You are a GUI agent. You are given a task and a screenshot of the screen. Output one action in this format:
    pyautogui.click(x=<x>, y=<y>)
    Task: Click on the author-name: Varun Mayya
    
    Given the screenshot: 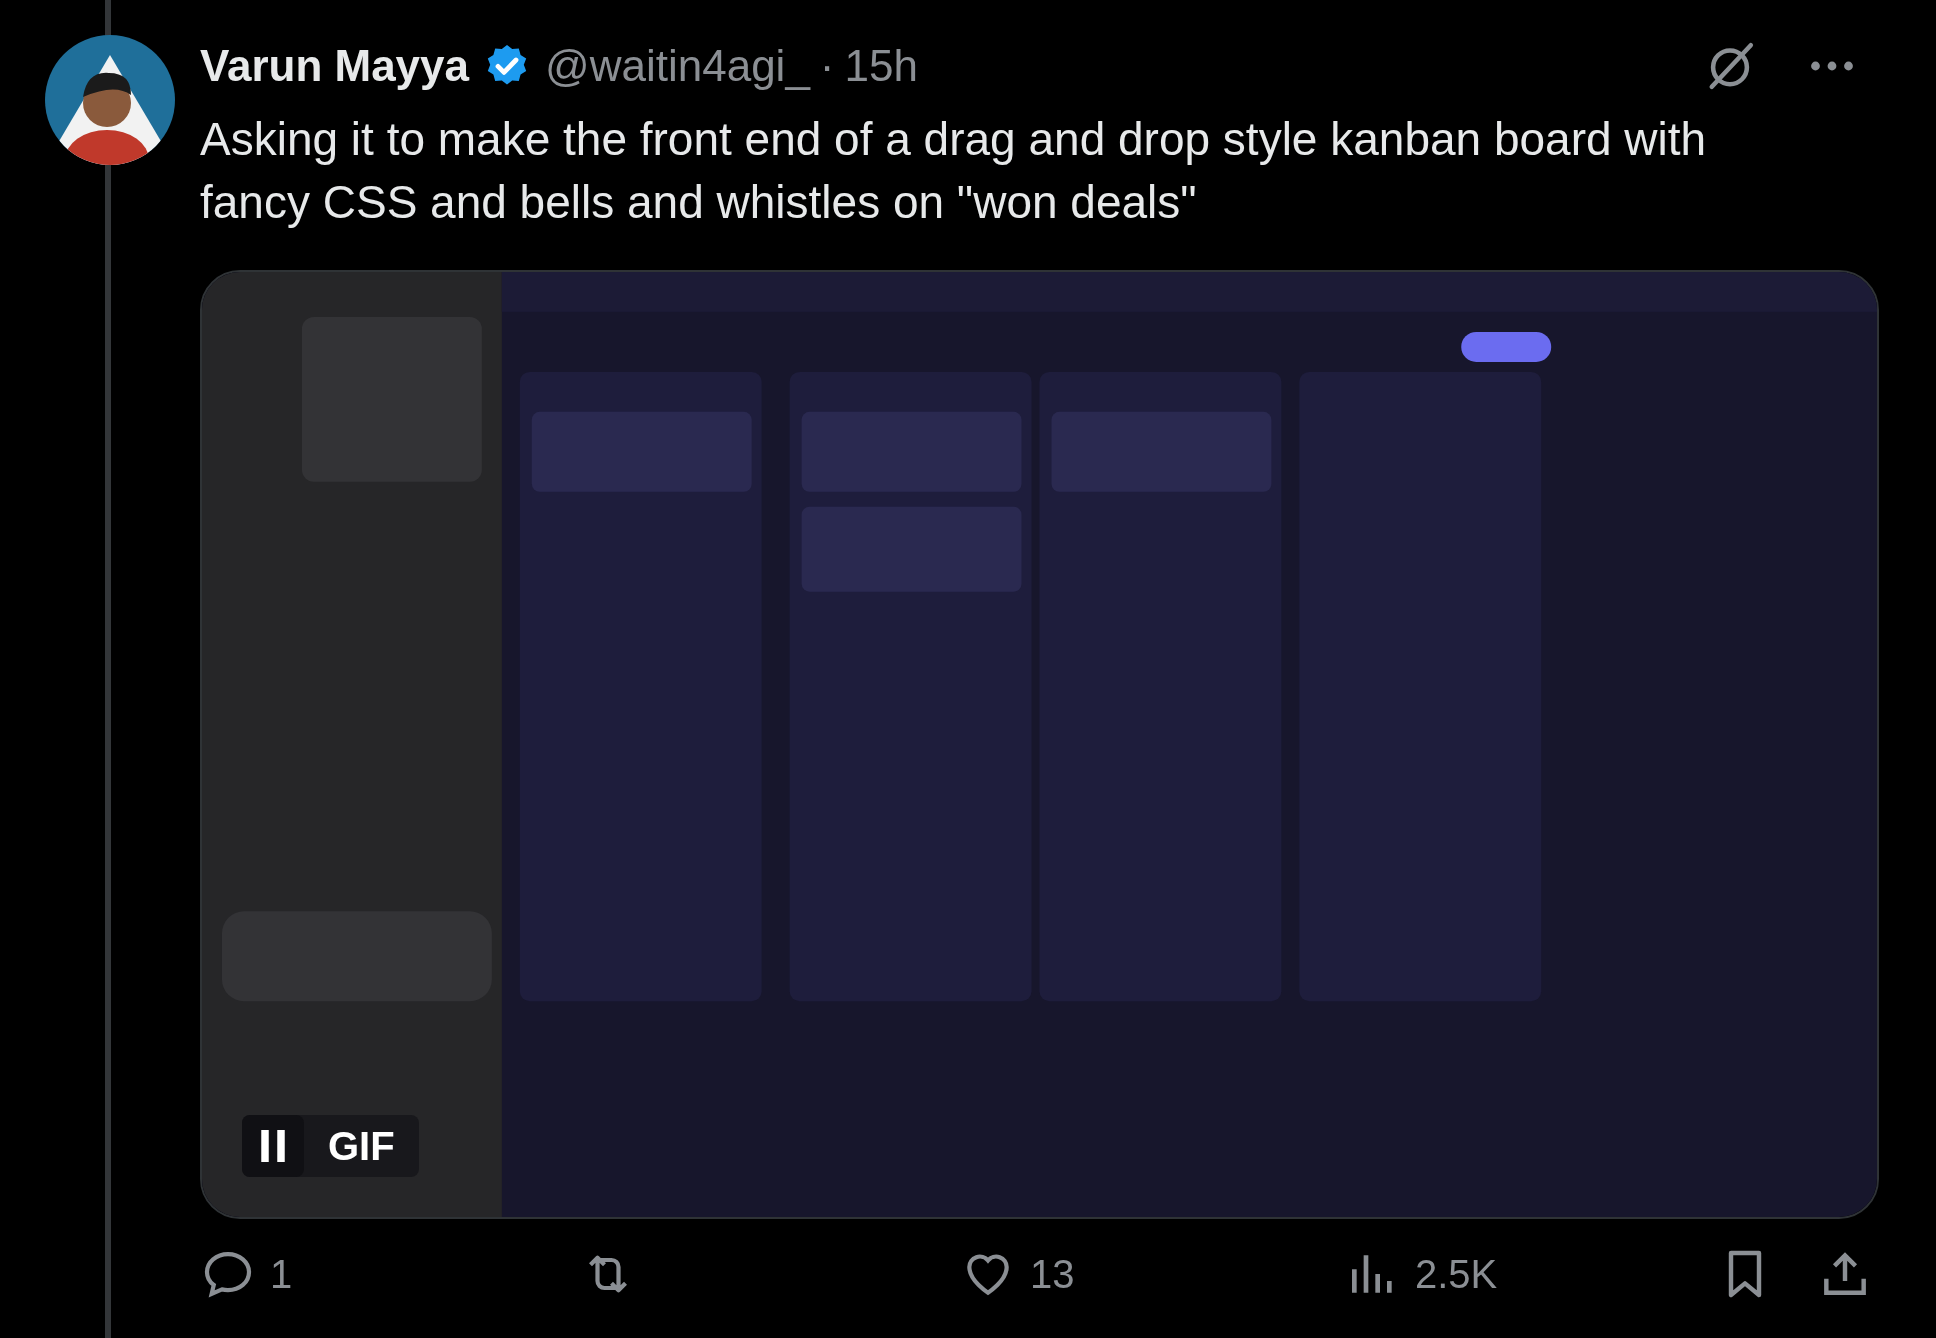 What is the action you would take?
    pyautogui.click(x=335, y=66)
    